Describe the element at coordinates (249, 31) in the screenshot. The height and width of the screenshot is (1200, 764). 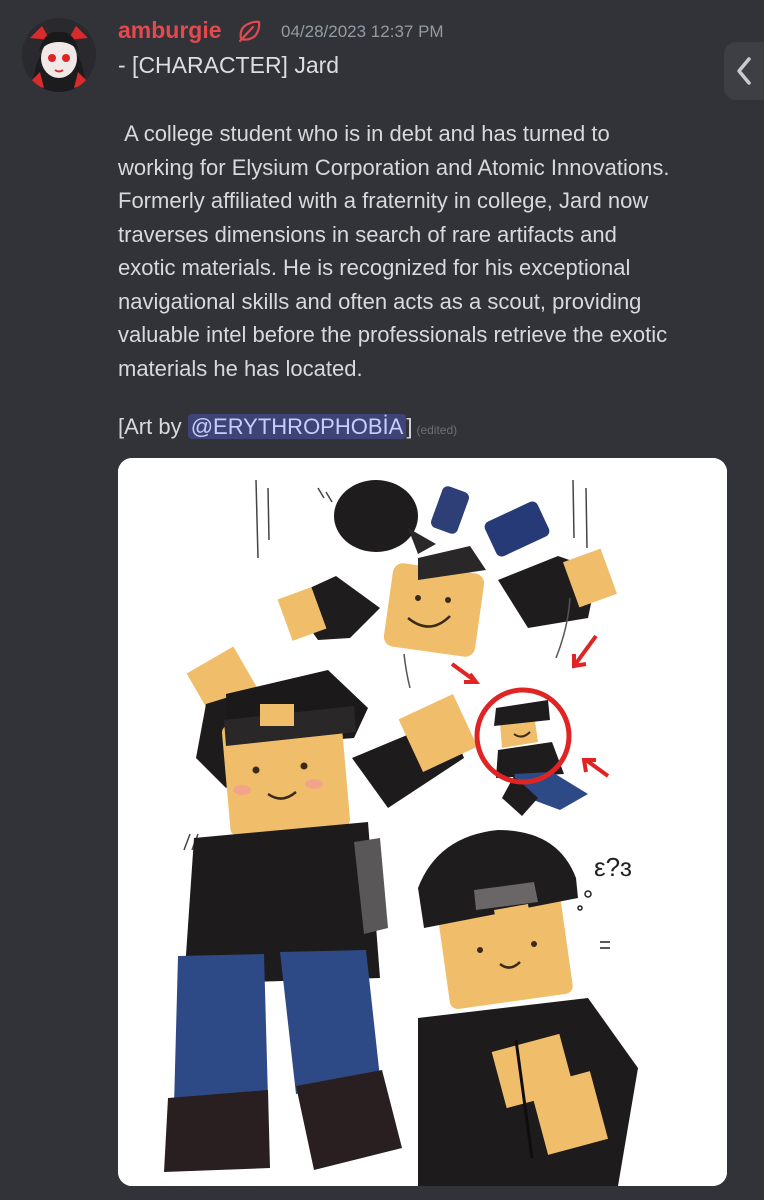
I see `leaf-icon` at that location.